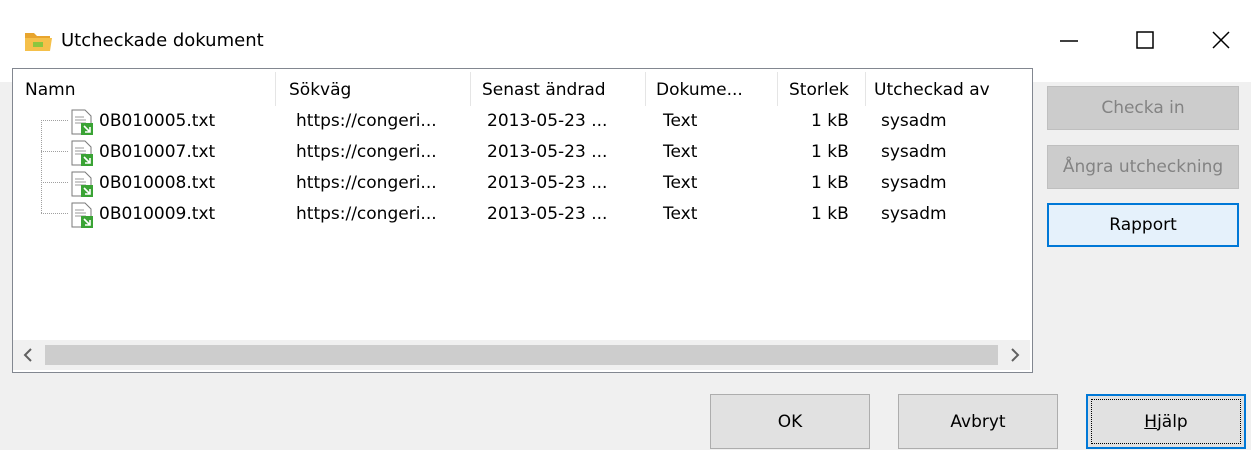 Image resolution: width=1251 pixels, height=450 pixels. What do you see at coordinates (157, 214) in the screenshot?
I see `cell-name: 0B010009.txt` at bounding box center [157, 214].